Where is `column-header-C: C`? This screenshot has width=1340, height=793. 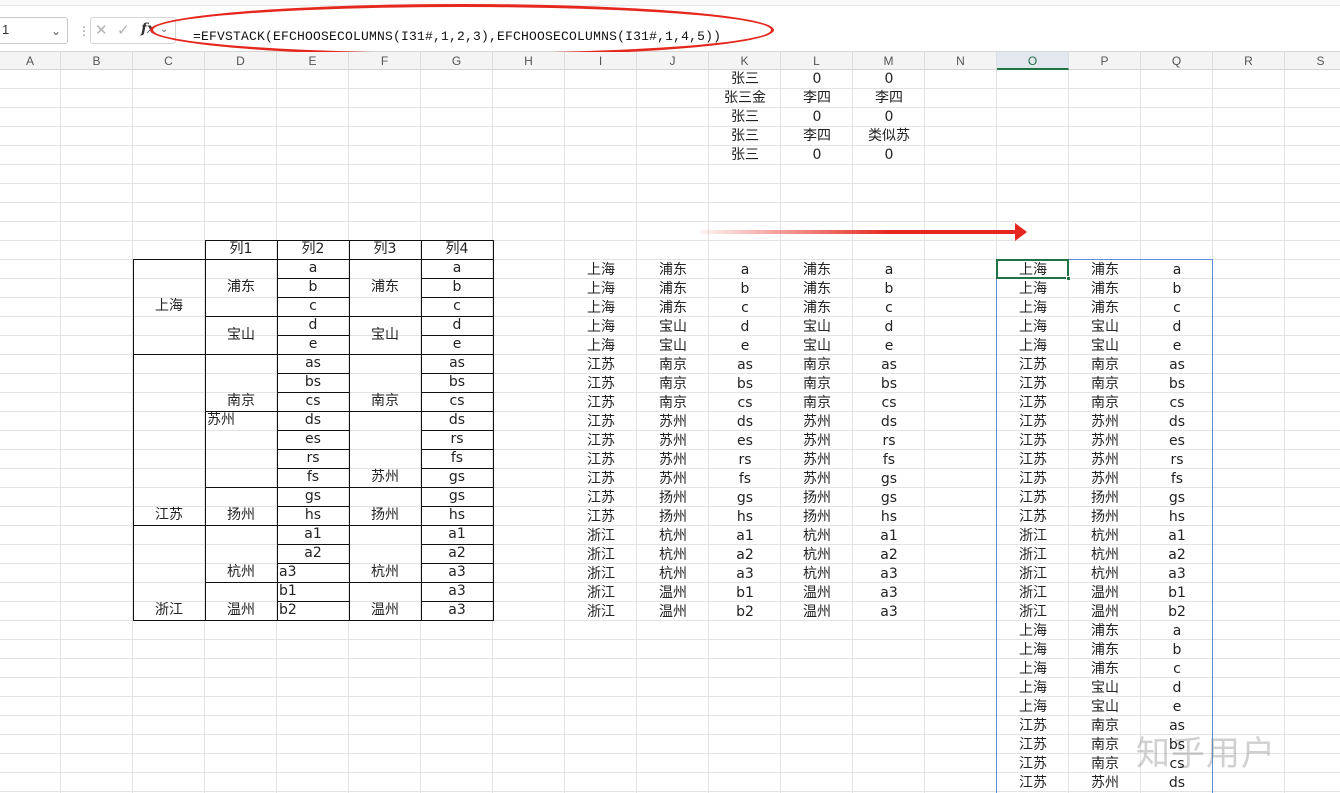
column-header-C: C is located at coordinates (169, 61).